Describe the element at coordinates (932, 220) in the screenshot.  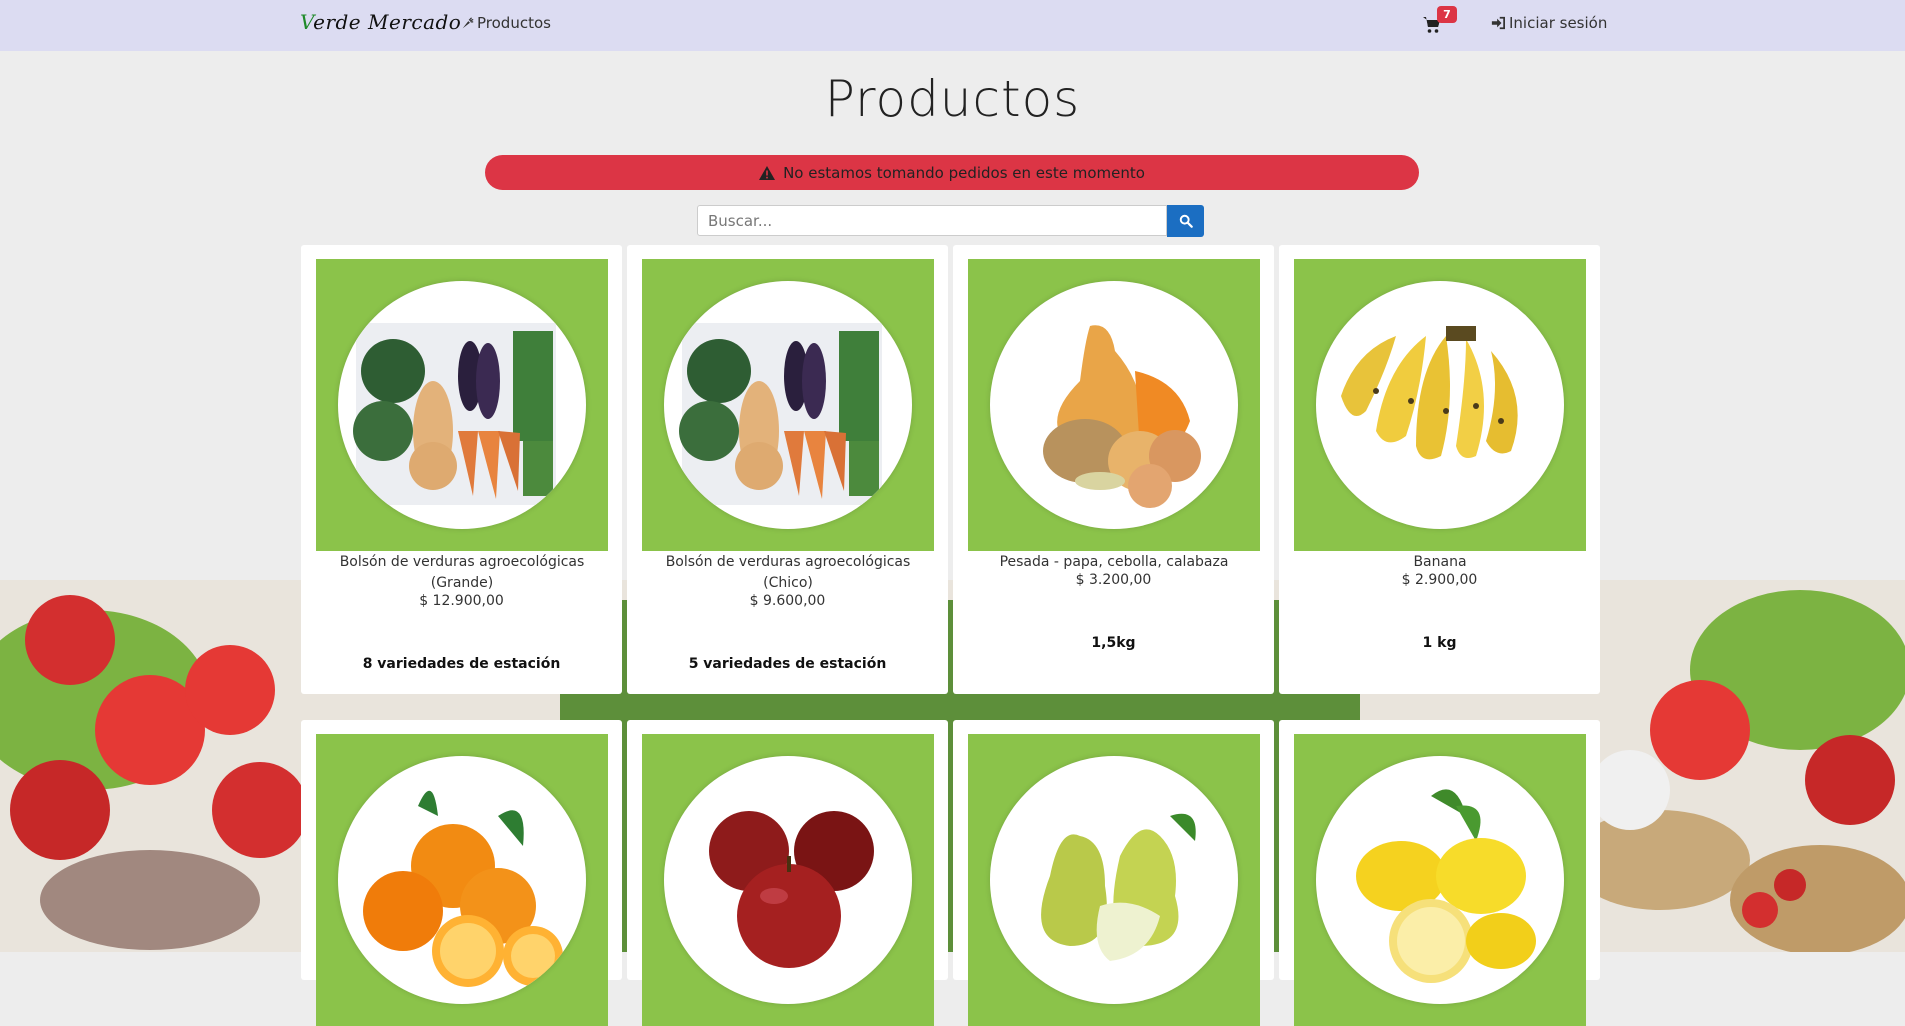
I see `search-input` at that location.